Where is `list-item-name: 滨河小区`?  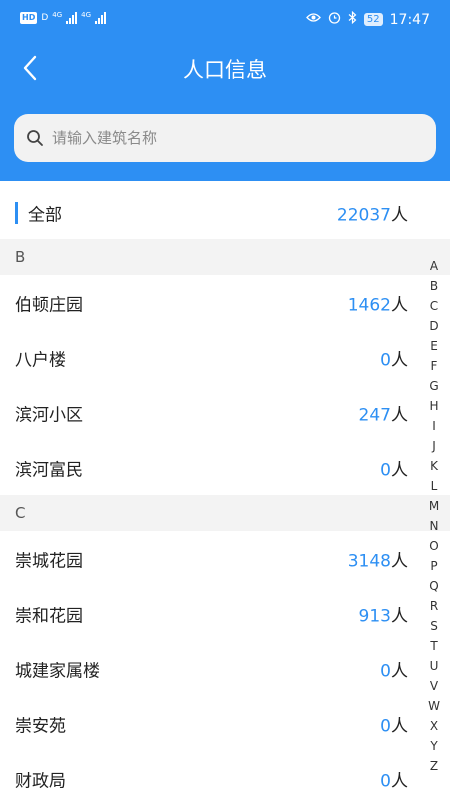
list-item-name: 滨河小区 is located at coordinates (49, 415).